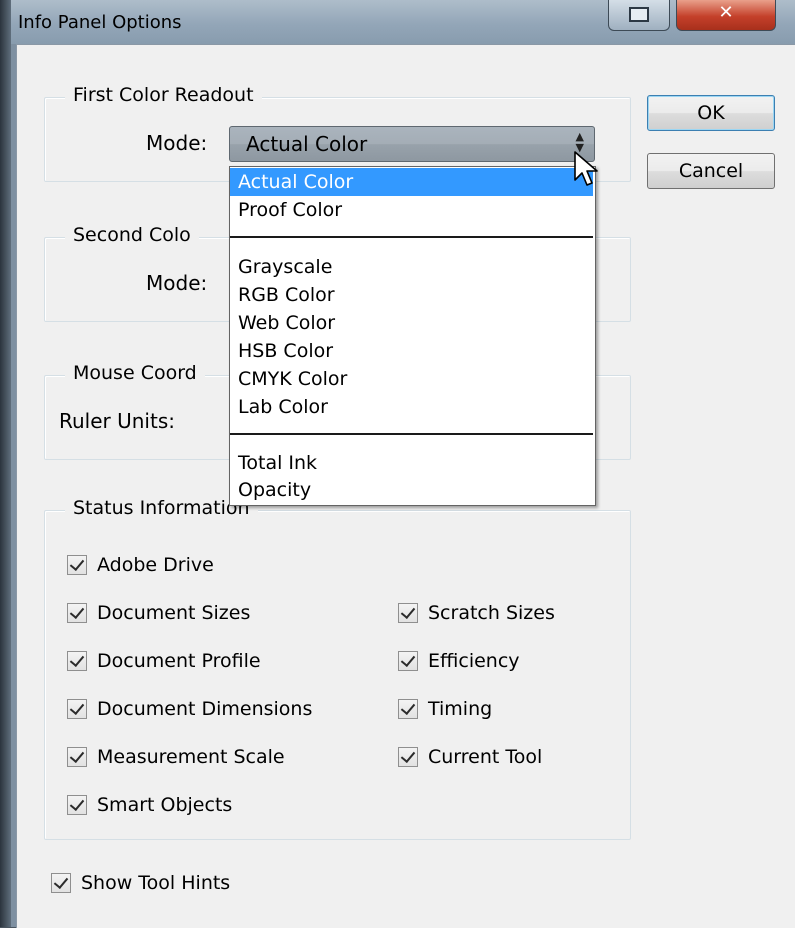 The width and height of the screenshot is (795, 928). What do you see at coordinates (205, 709) in the screenshot?
I see `checkbox-label: Document Dimensions` at bounding box center [205, 709].